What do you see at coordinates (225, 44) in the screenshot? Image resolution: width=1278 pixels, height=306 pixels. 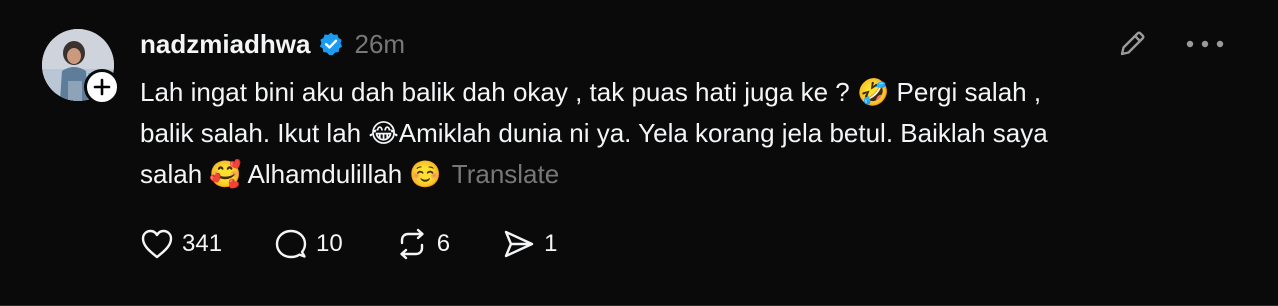 I see `username: nadzmiadhwa` at bounding box center [225, 44].